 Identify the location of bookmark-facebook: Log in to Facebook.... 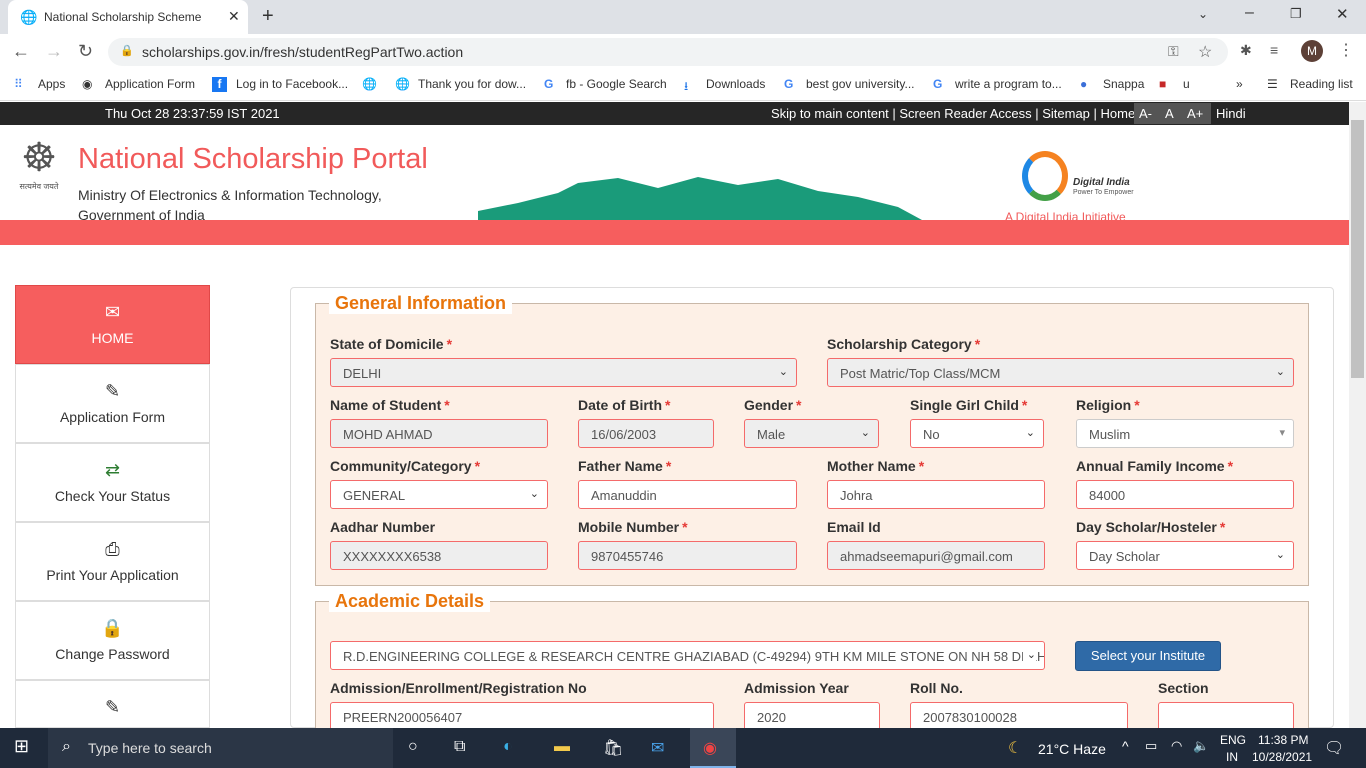
(292, 84).